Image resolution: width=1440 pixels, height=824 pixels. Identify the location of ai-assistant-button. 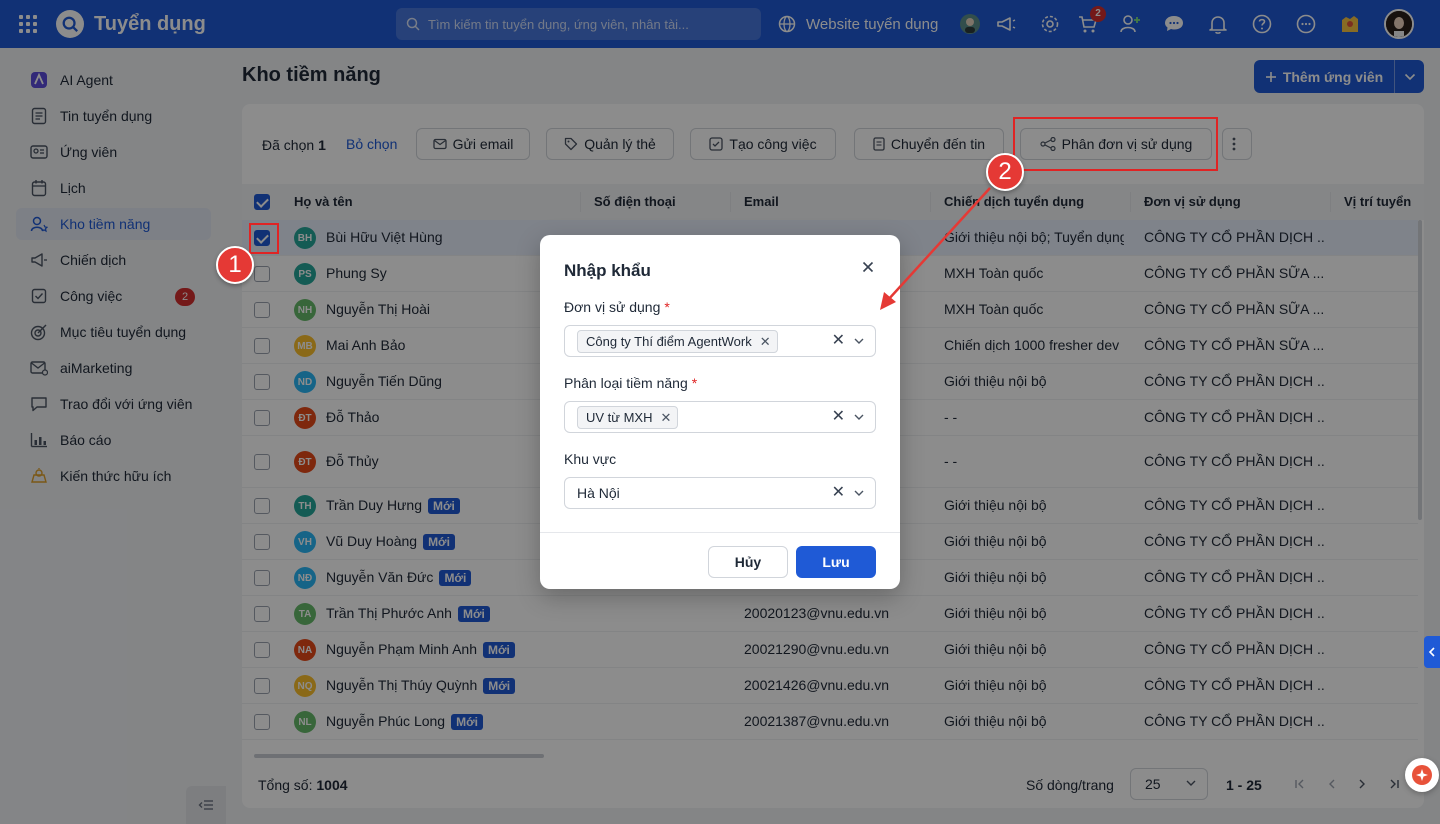
(1422, 775).